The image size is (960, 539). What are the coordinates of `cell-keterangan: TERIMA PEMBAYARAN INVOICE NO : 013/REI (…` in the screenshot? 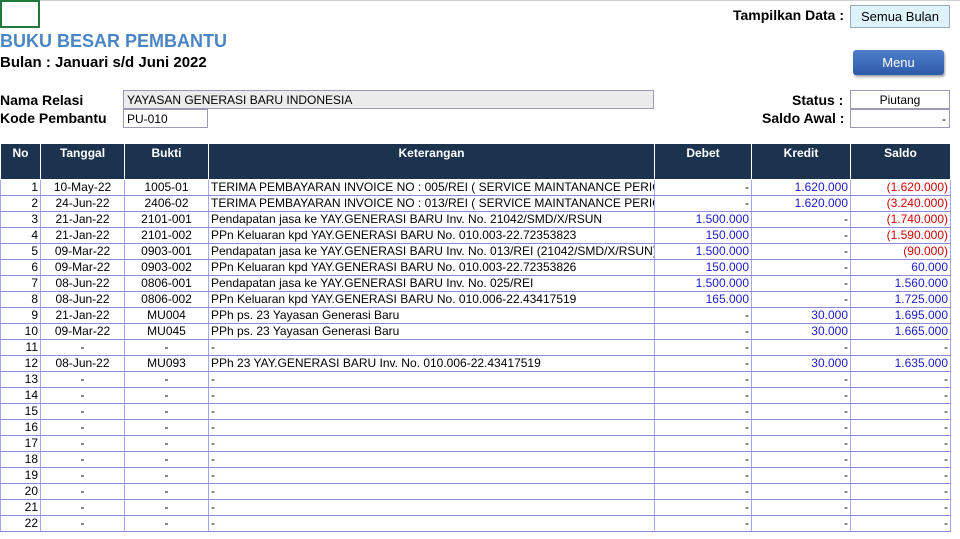 It's located at (431, 203).